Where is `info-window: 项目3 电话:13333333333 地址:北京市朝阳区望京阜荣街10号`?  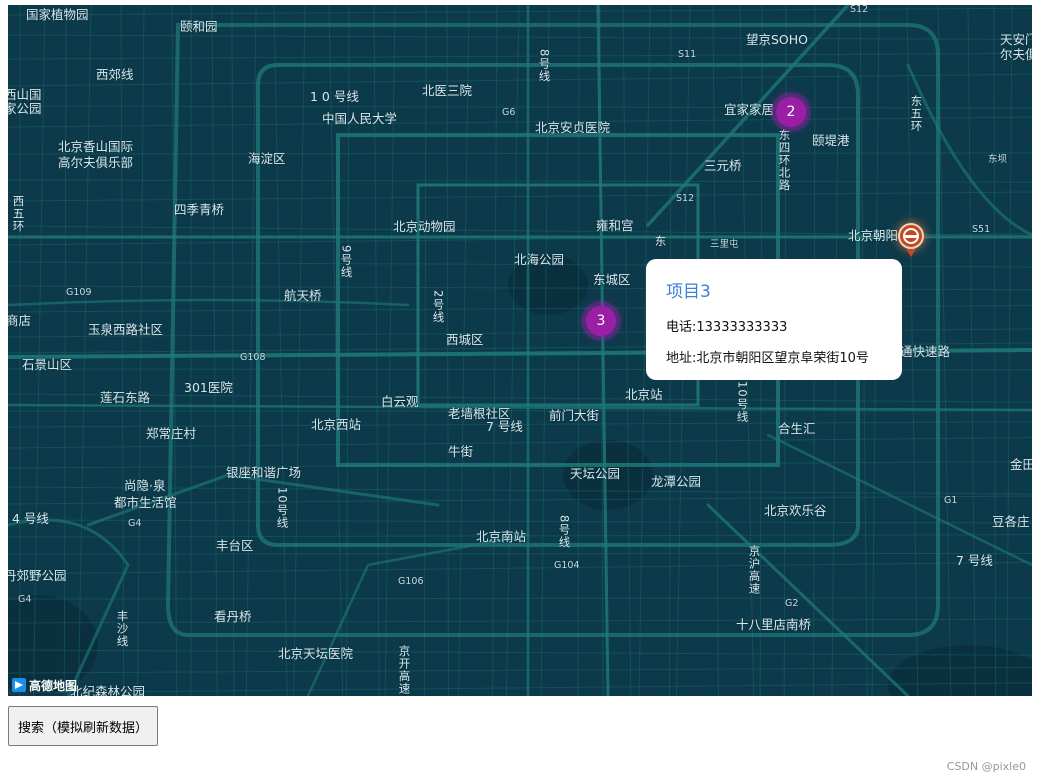
info-window: 项目3 电话:13333333333 地址:北京市朝阳区望京阜荣街10号 is located at coordinates (774, 319).